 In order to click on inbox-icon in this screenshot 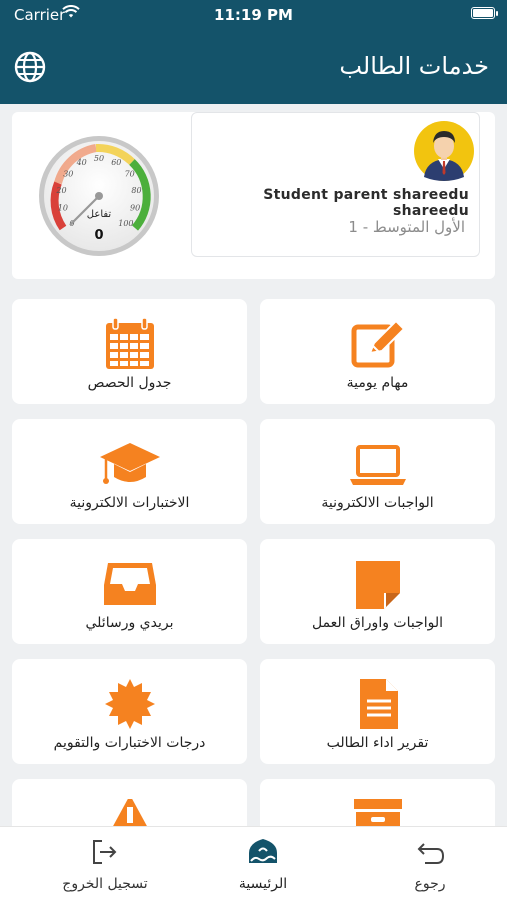, I will do `click(129, 584)`.